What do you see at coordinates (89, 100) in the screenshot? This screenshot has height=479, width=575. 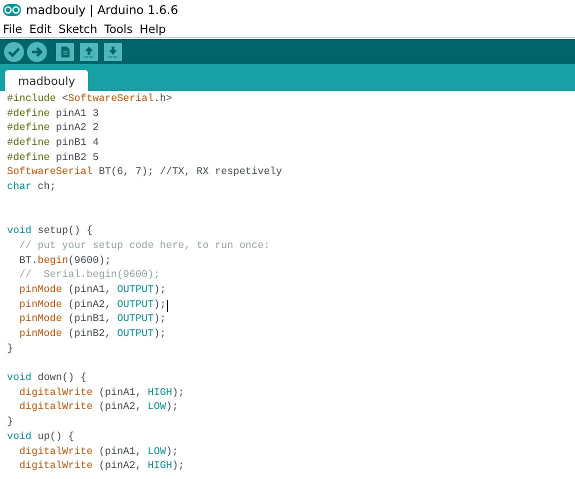 I see `code-line: #include <SoftwareSerial.h>` at bounding box center [89, 100].